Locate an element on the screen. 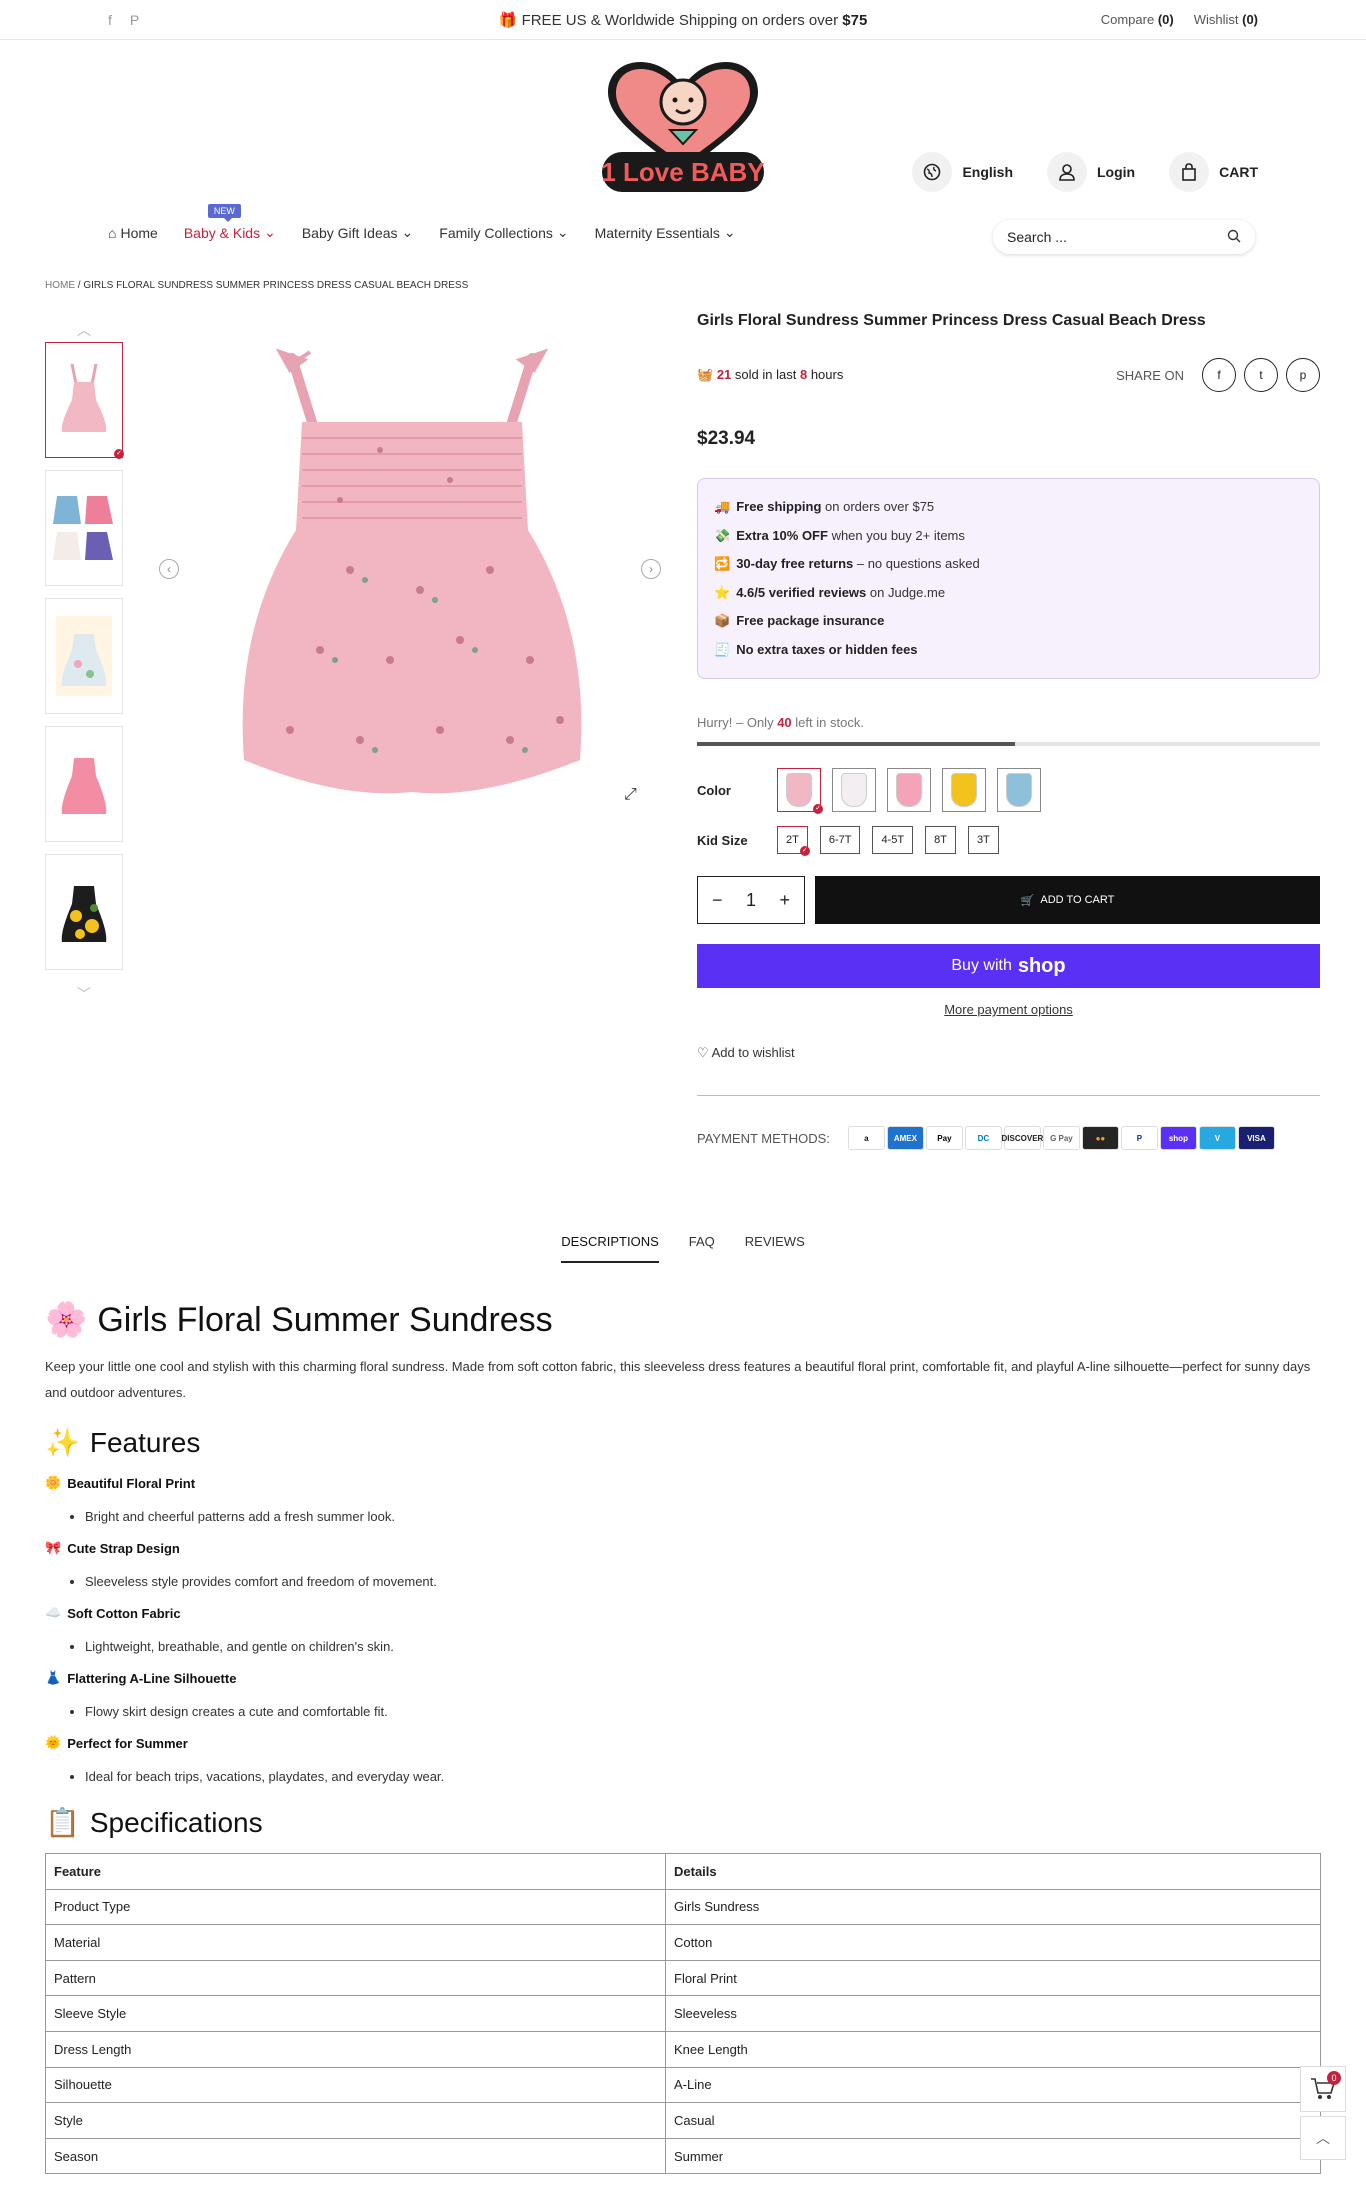 The image size is (1366, 2200). tab-reviews: REVIEWS is located at coordinates (775, 1248).